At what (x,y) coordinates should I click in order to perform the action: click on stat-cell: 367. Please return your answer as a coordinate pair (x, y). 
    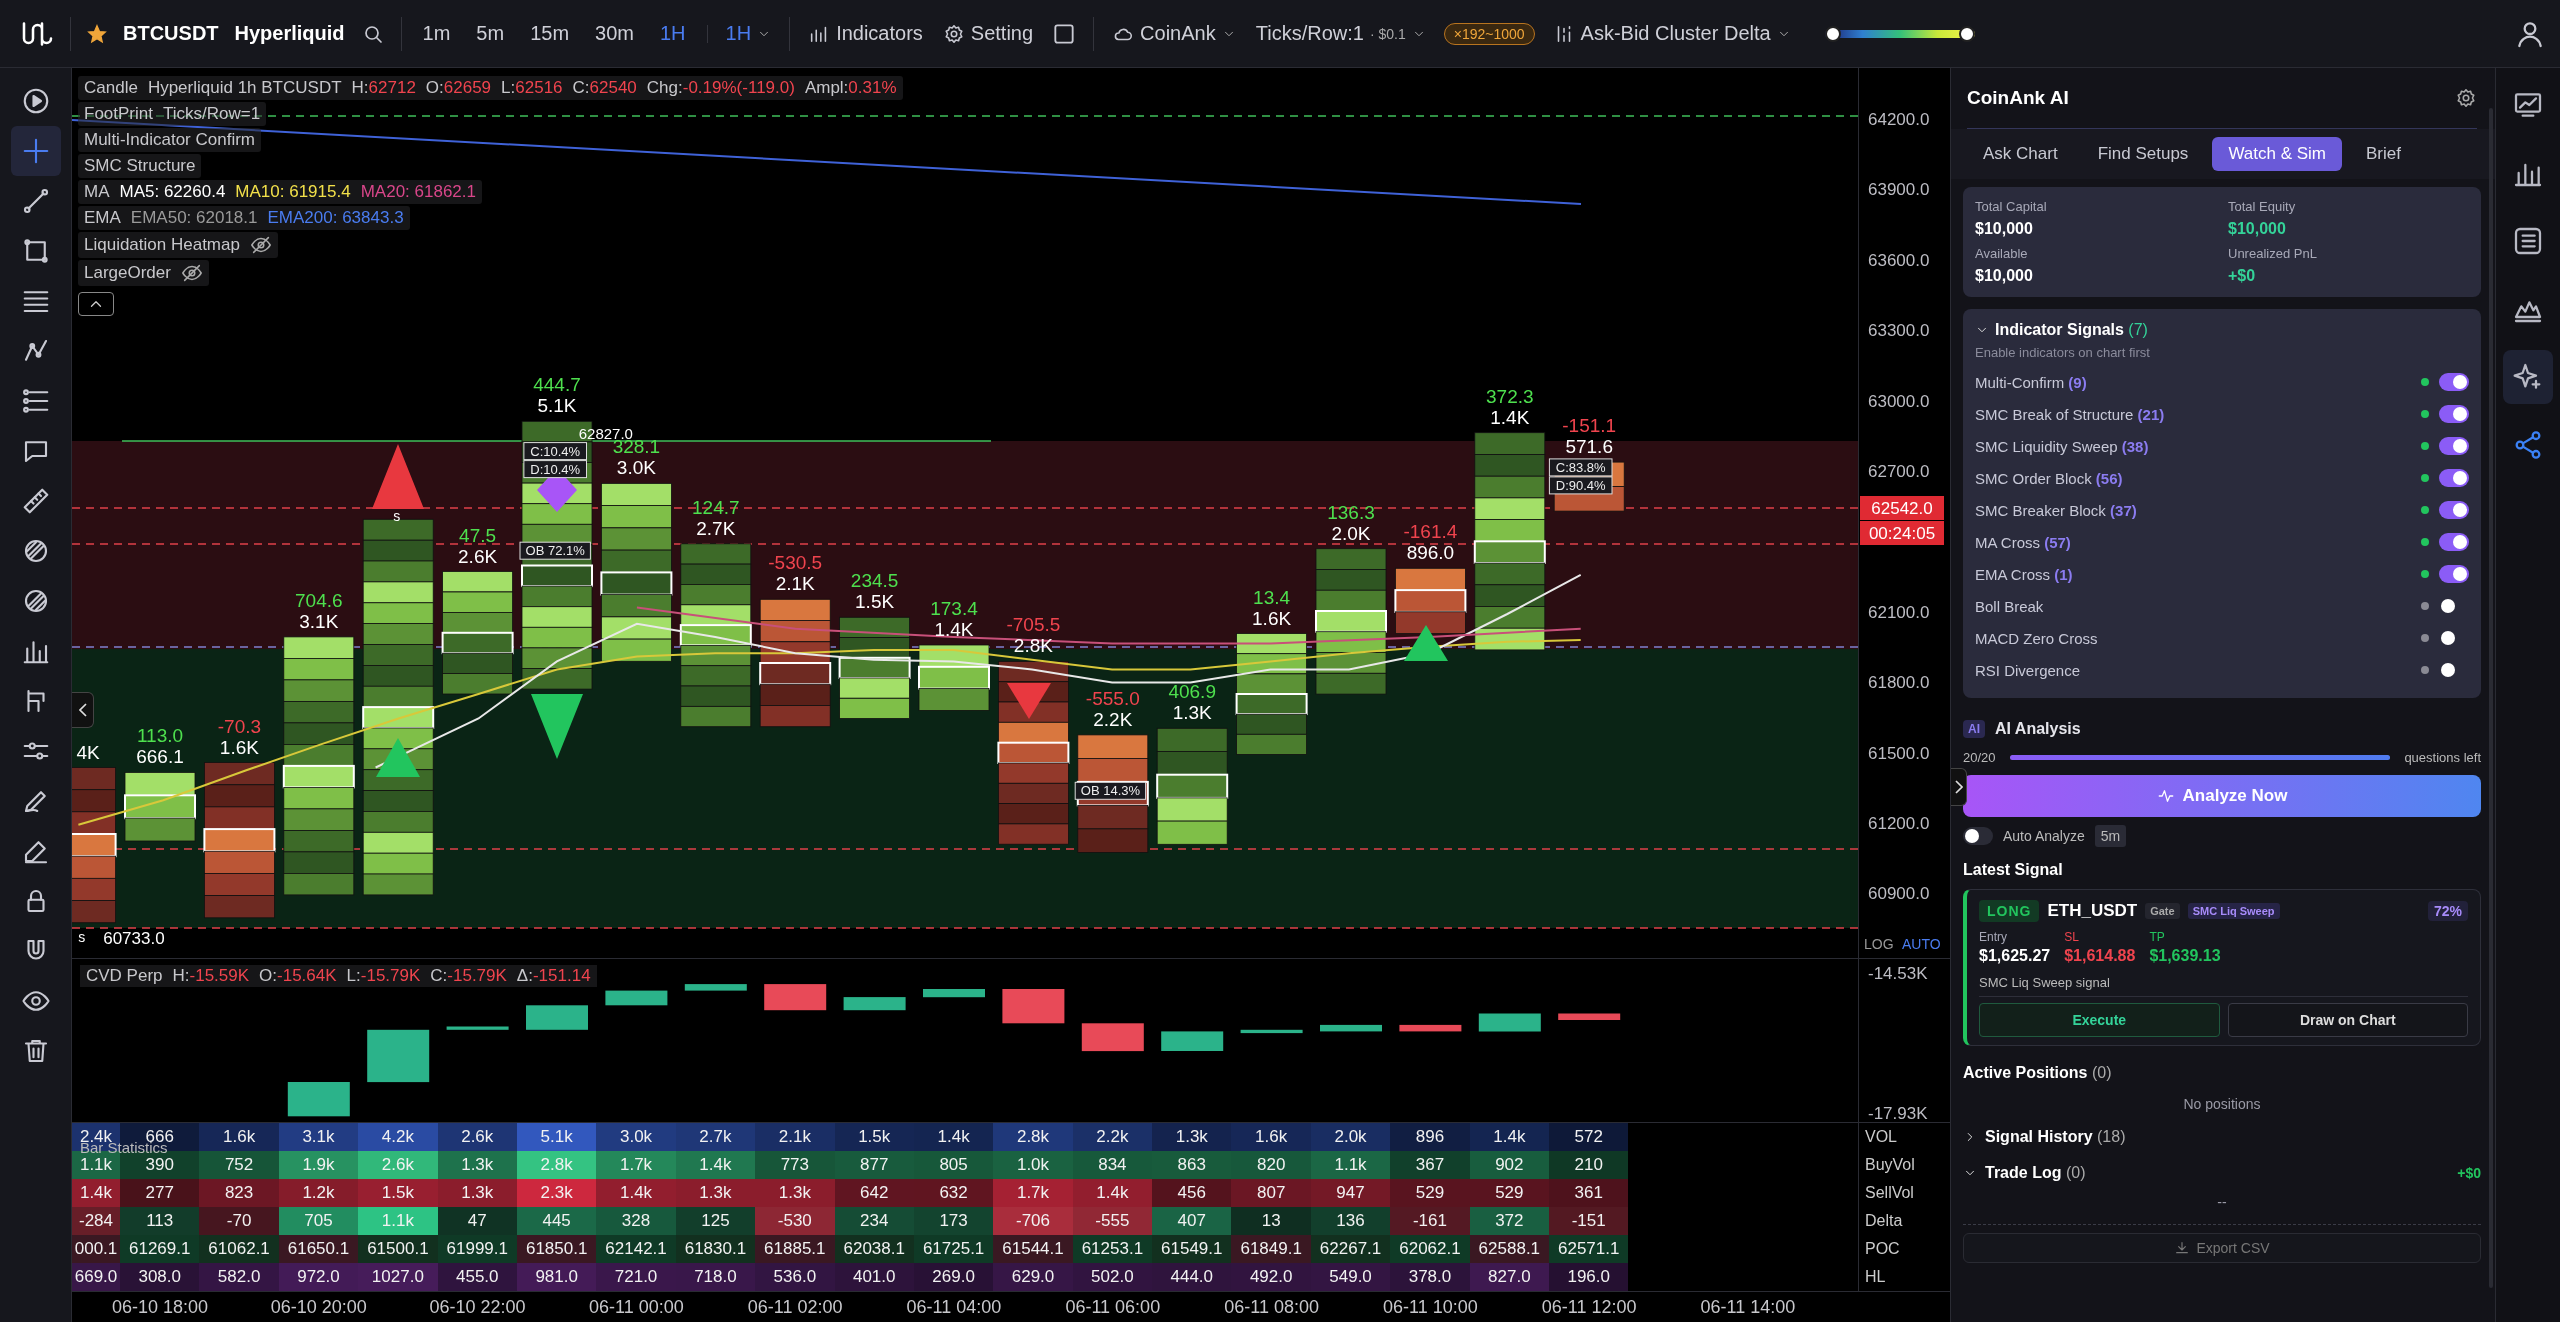
    Looking at the image, I should click on (1430, 1165).